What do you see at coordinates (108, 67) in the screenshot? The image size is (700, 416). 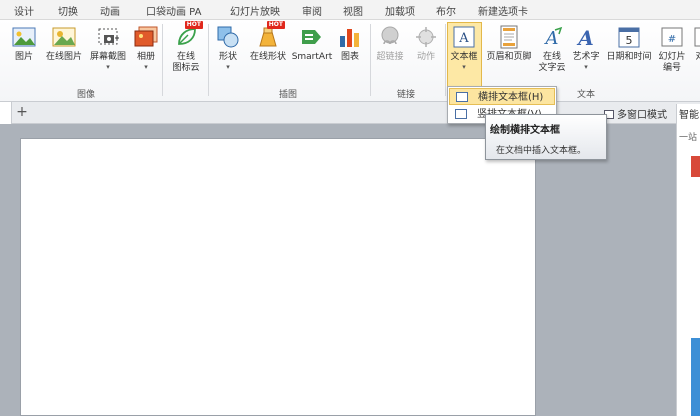 I see `screenshot-dropdown-arrow: ▾` at bounding box center [108, 67].